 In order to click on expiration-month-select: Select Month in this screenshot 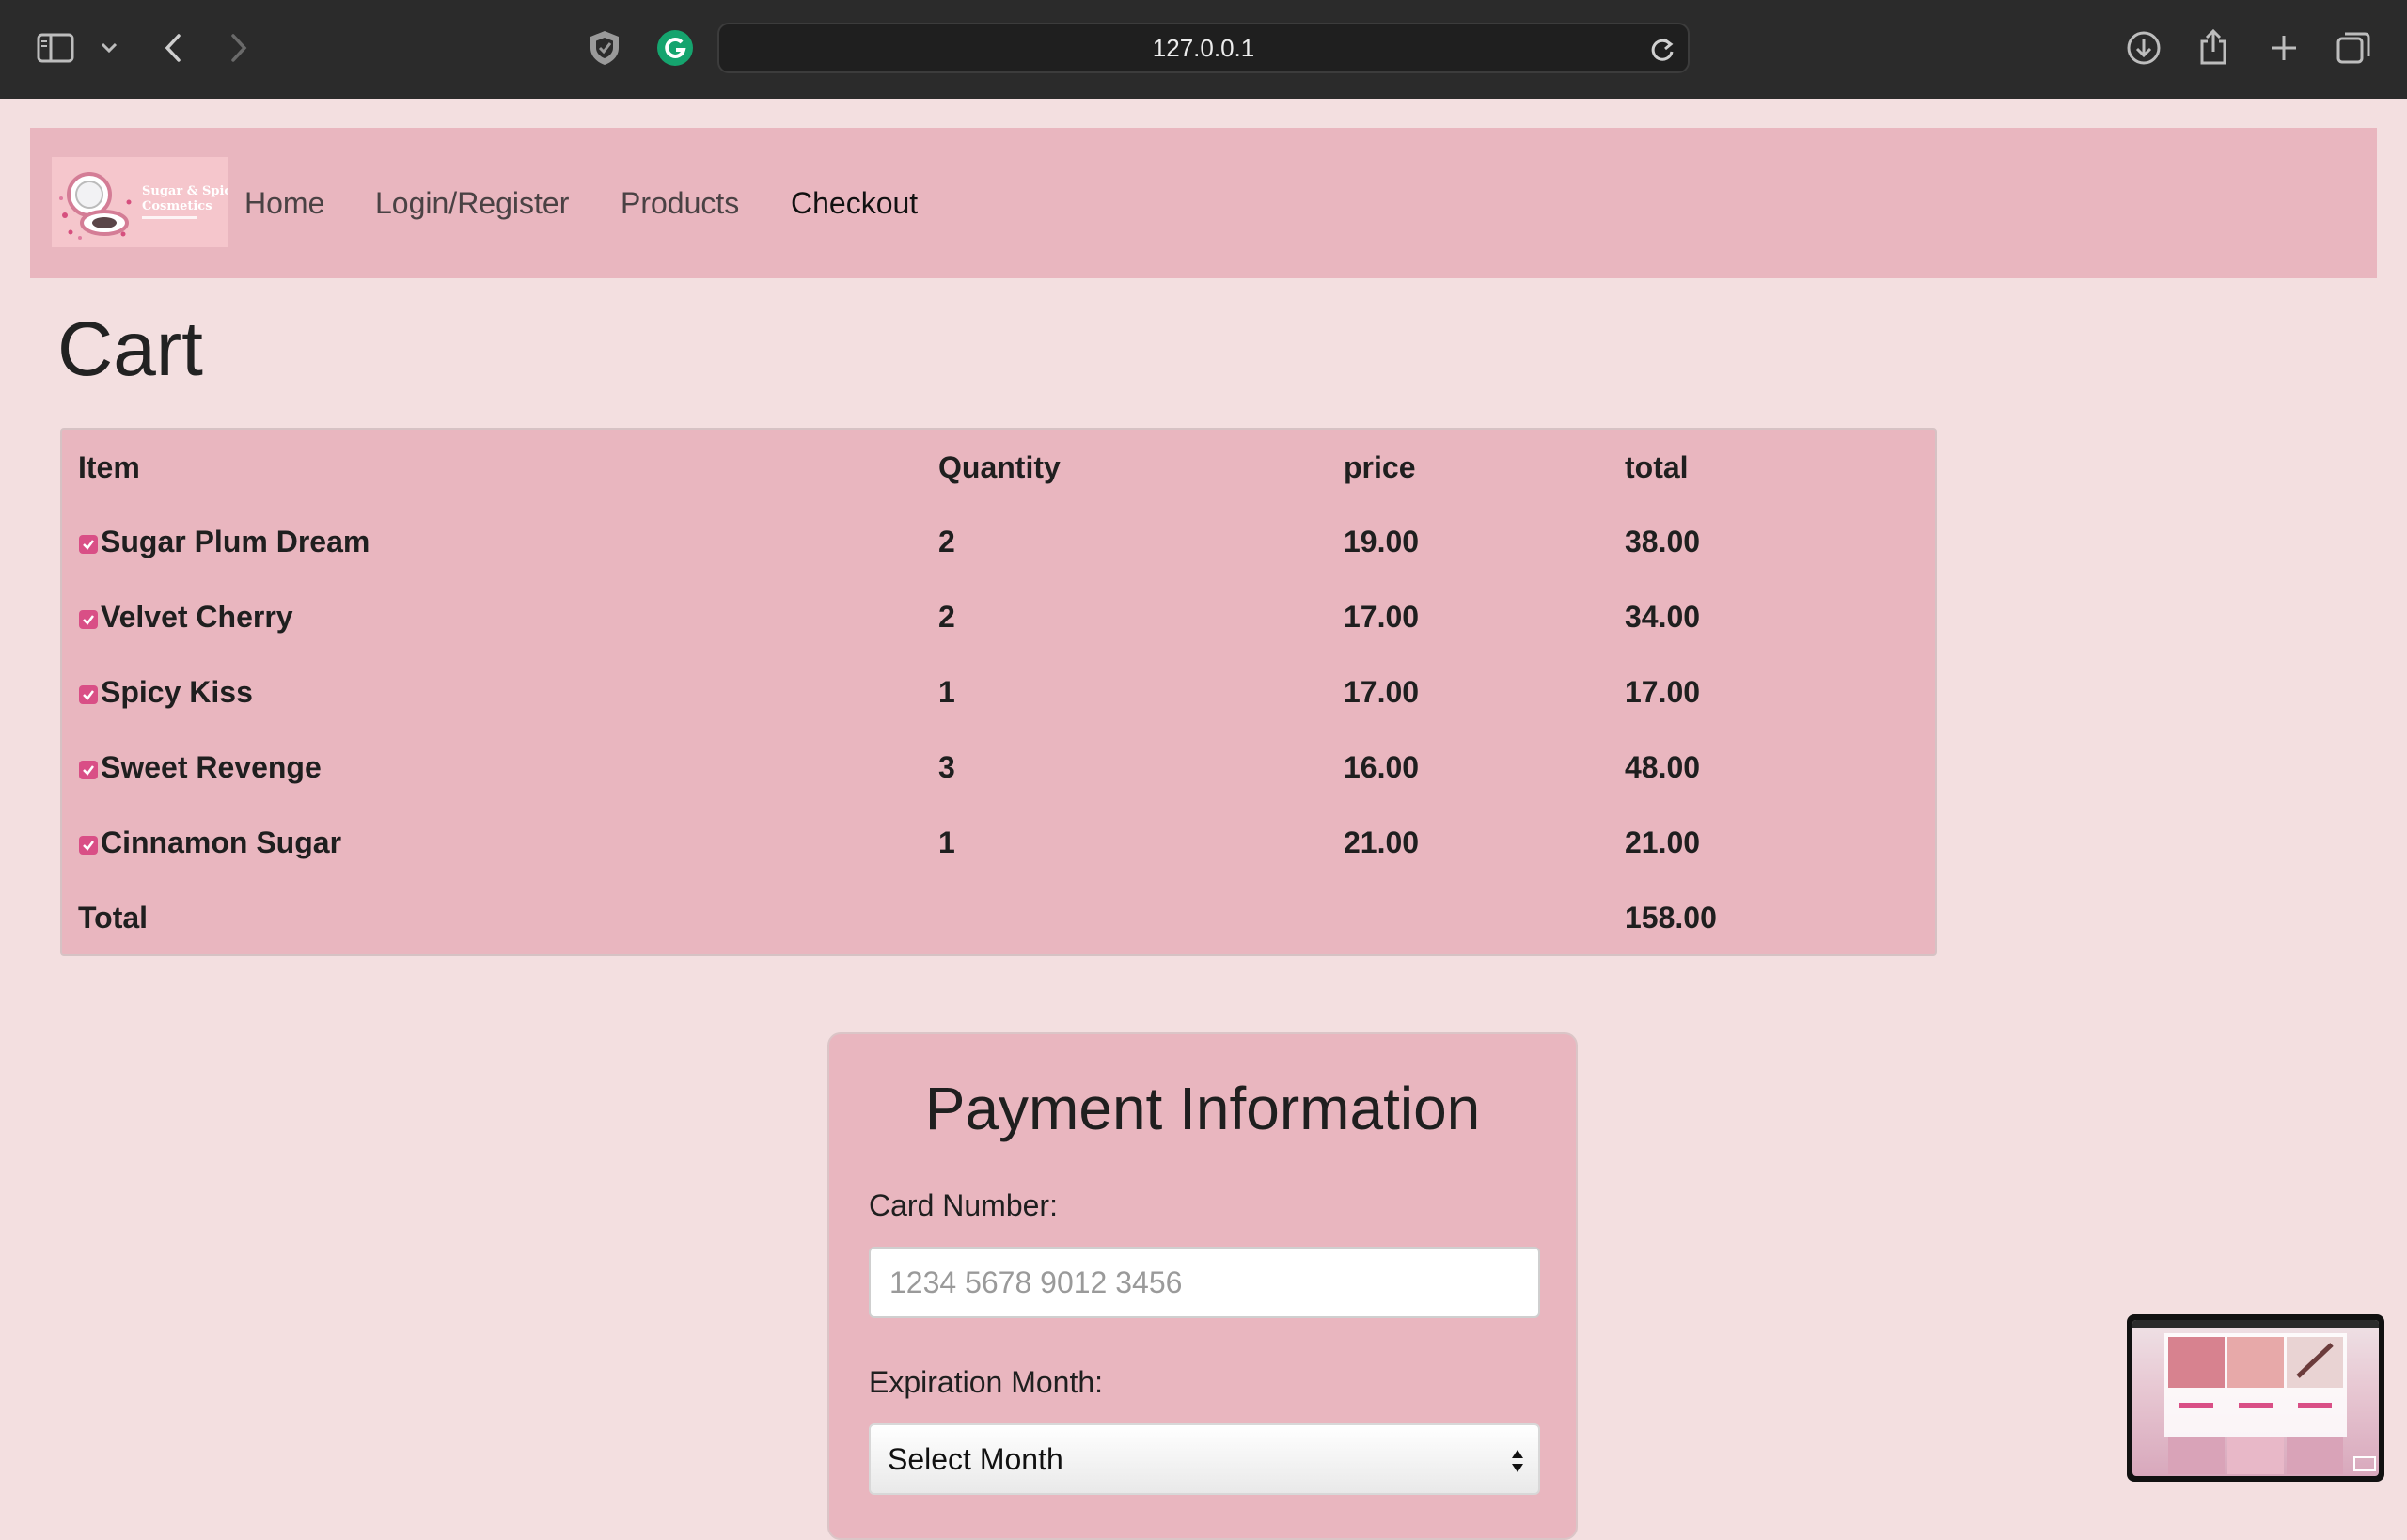, I will do `click(1204, 1459)`.